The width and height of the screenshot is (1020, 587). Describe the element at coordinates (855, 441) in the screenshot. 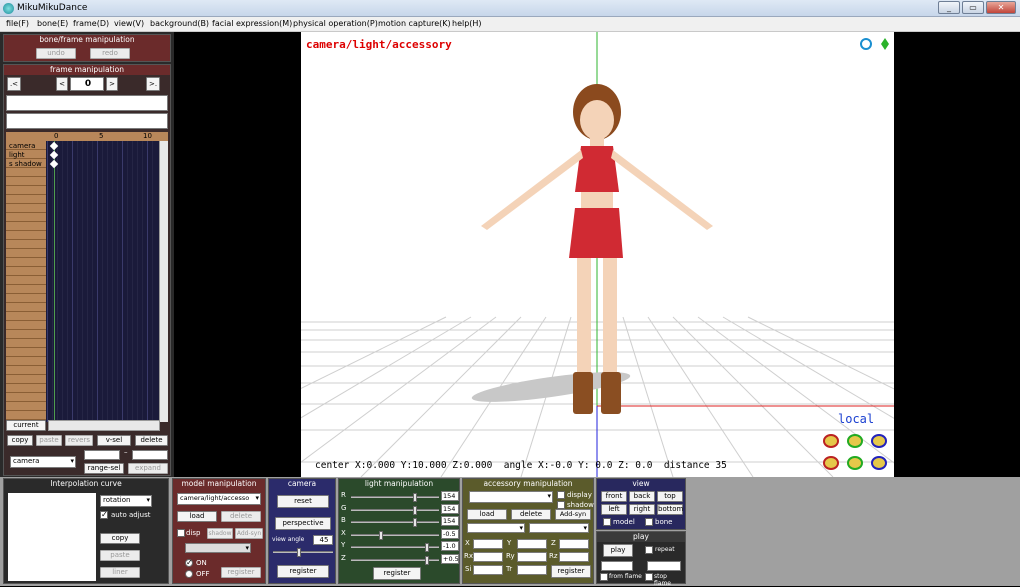

I see `rotate-y-icon` at that location.